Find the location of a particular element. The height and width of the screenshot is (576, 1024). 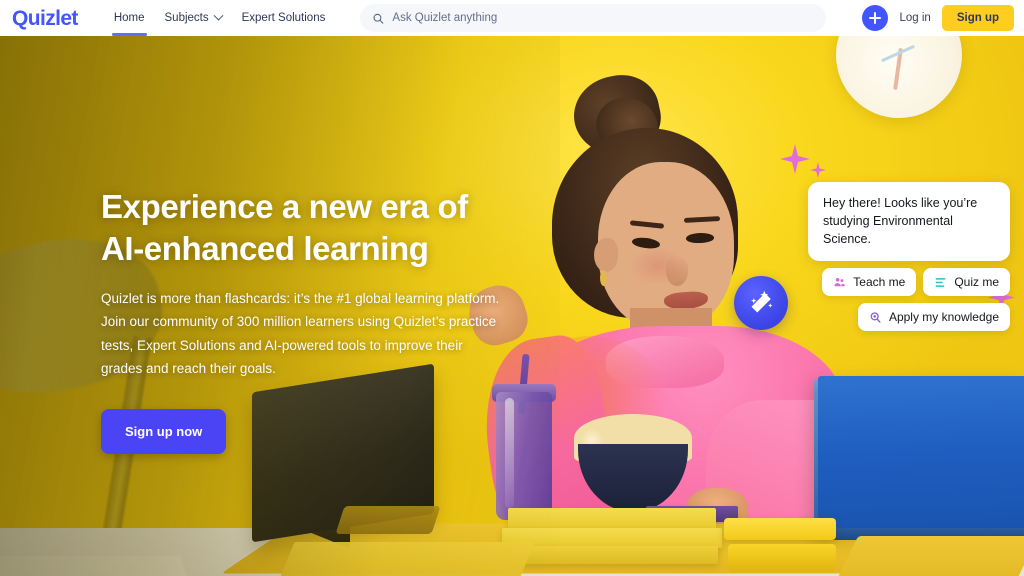

primary-nav: Home Subjects Expert Solutions is located at coordinates (220, 18).